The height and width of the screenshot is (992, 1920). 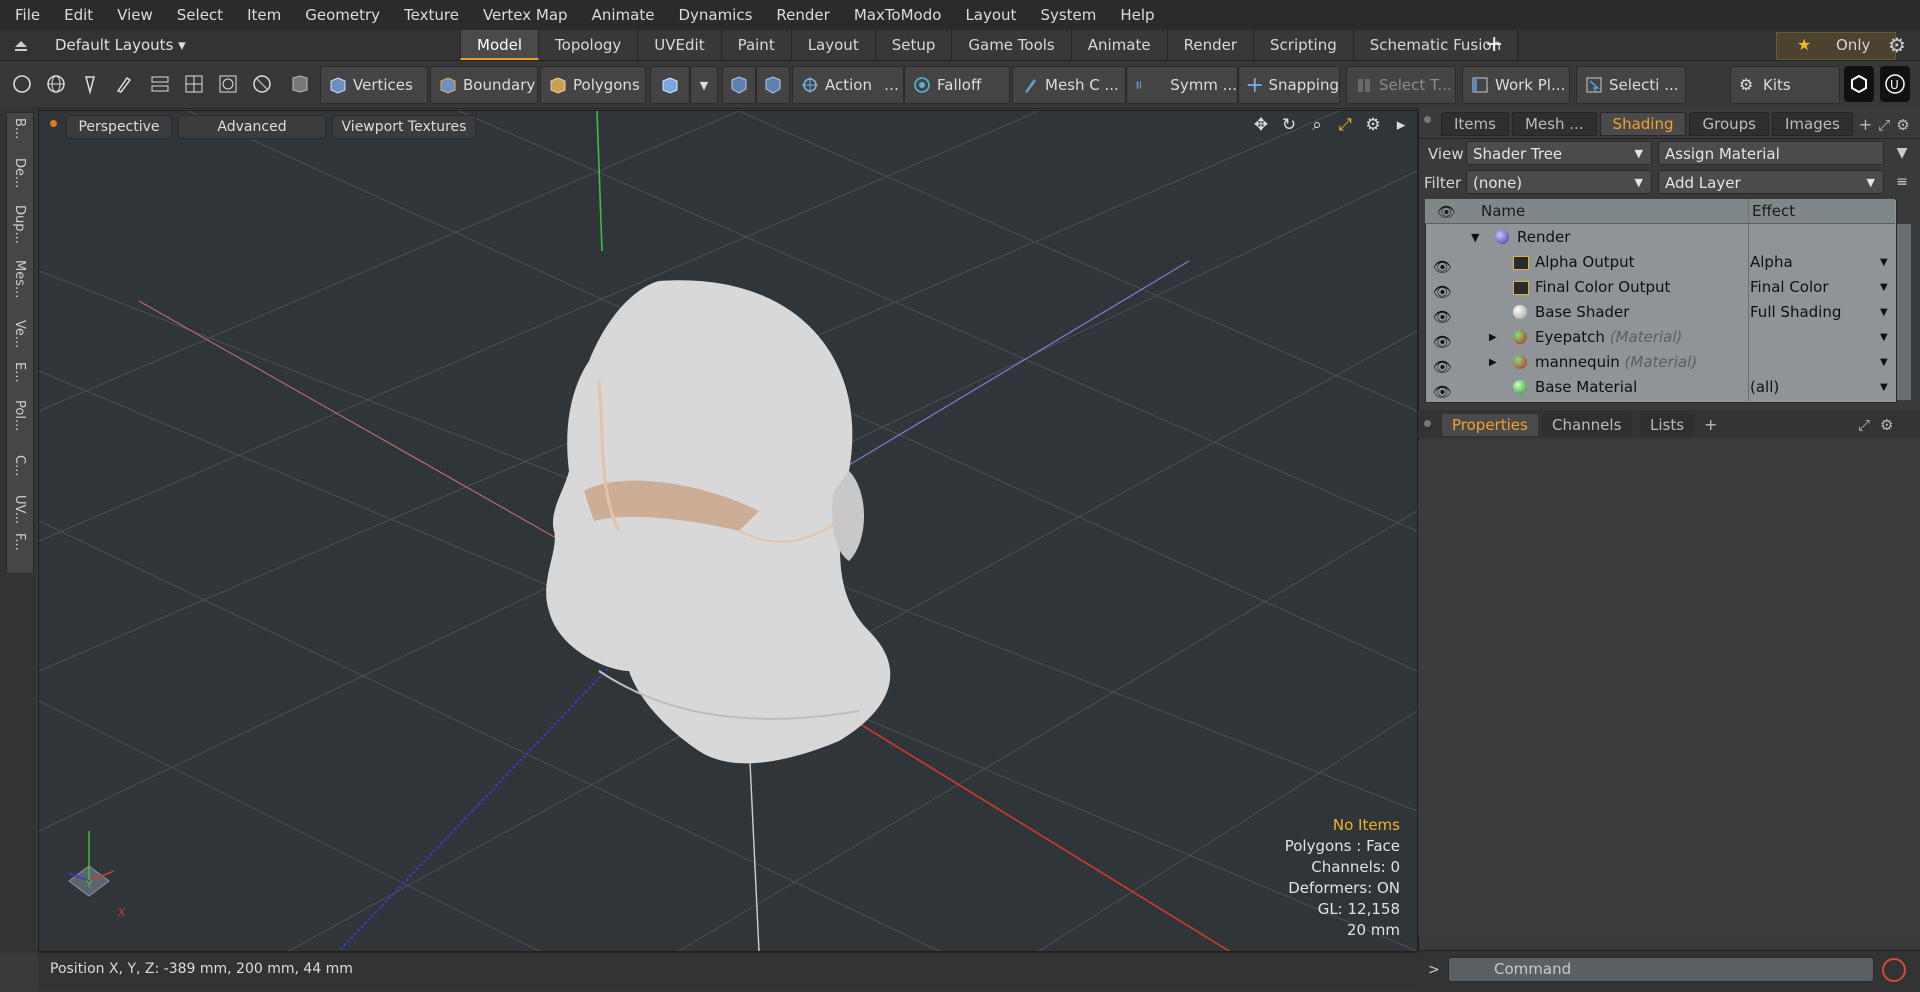 I want to click on menu-select: Select, so click(x=200, y=15).